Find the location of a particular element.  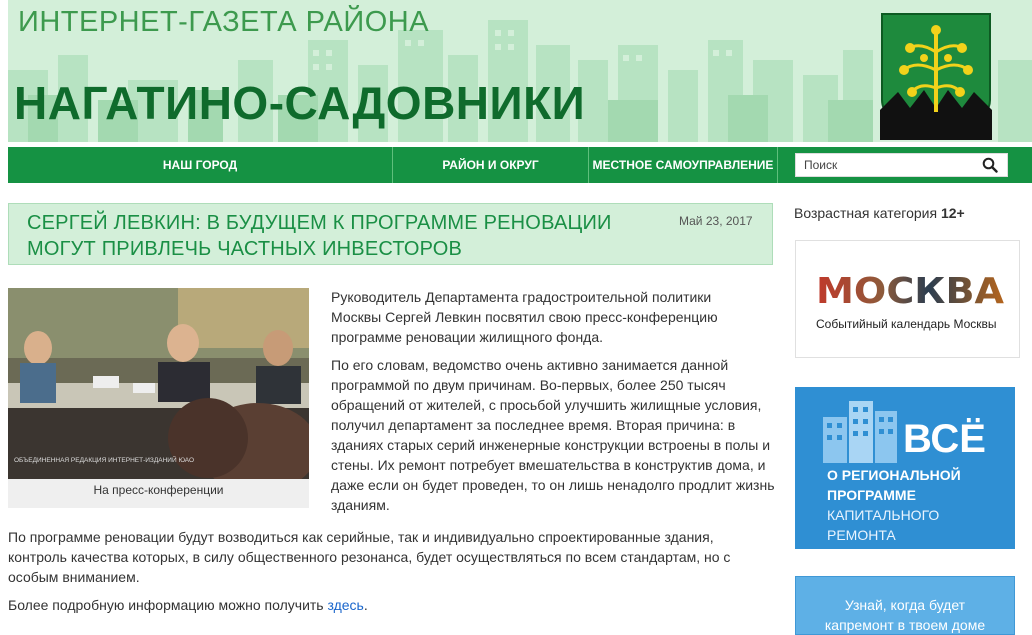

more-link: здесь is located at coordinates (345, 605).